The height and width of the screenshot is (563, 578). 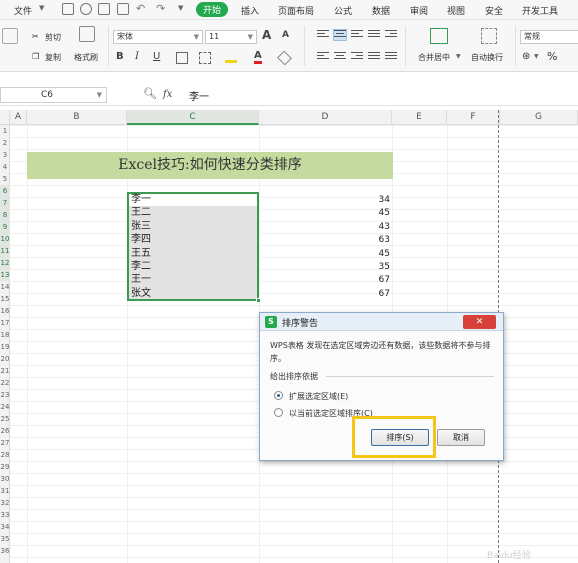 I want to click on value-cell: 35, so click(x=370, y=267).